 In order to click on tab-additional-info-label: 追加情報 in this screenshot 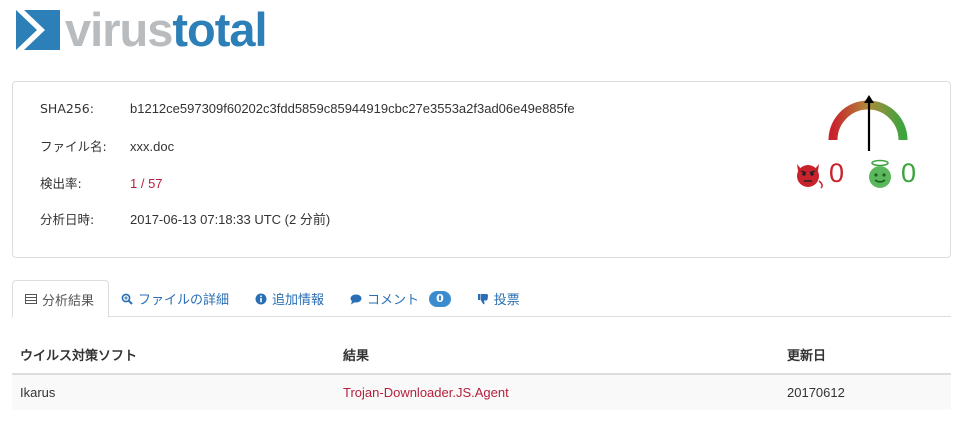, I will do `click(298, 300)`.